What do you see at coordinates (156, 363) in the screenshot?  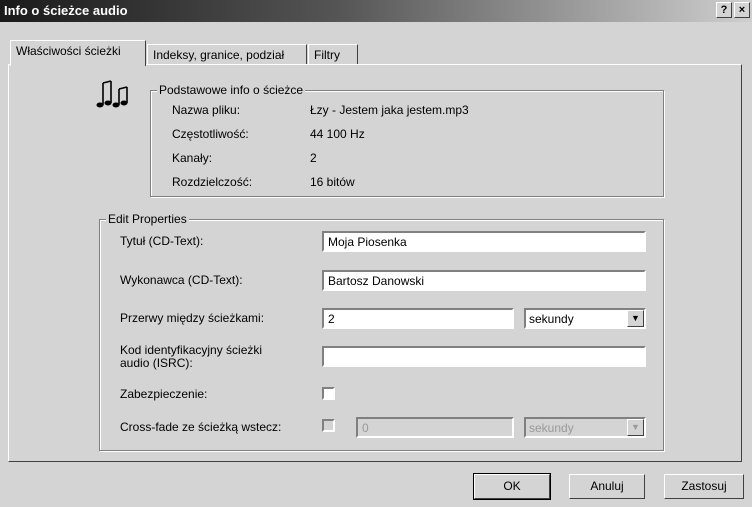 I see `isrc-label-line2: audio (ISRC):` at bounding box center [156, 363].